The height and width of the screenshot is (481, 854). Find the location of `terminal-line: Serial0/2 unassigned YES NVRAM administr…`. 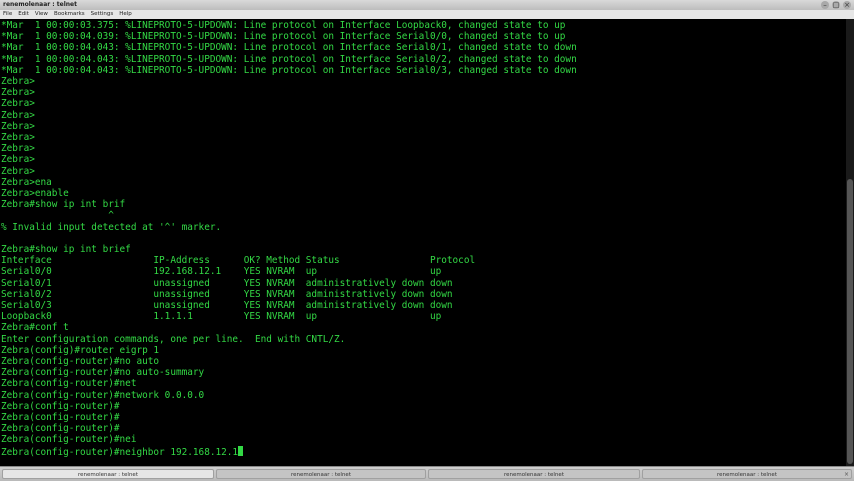

terminal-line: Serial0/2 unassigned YES NVRAM administr… is located at coordinates (227, 294).